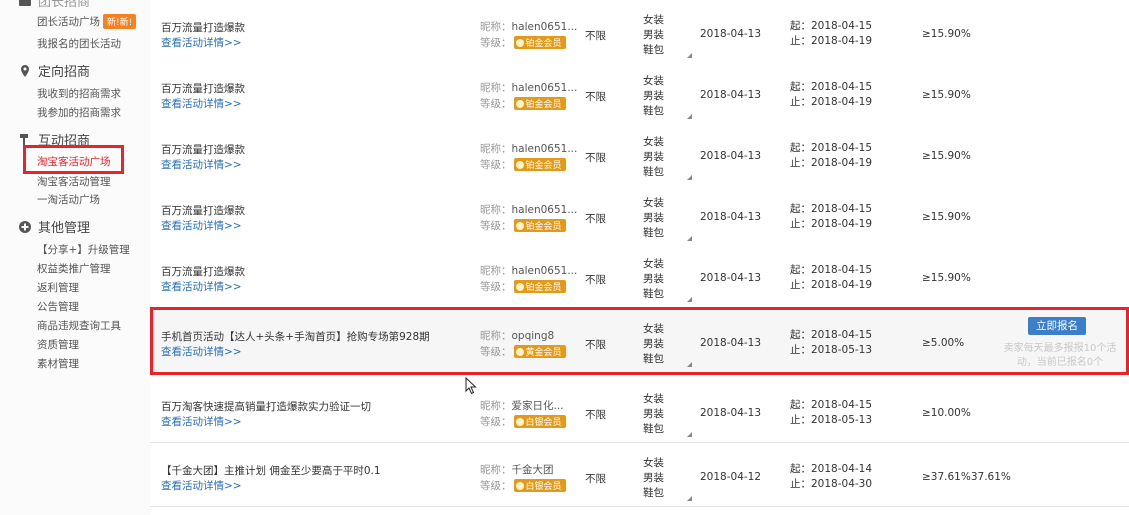  I want to click on sidebar-group-directed: 定向招商, so click(54, 70).